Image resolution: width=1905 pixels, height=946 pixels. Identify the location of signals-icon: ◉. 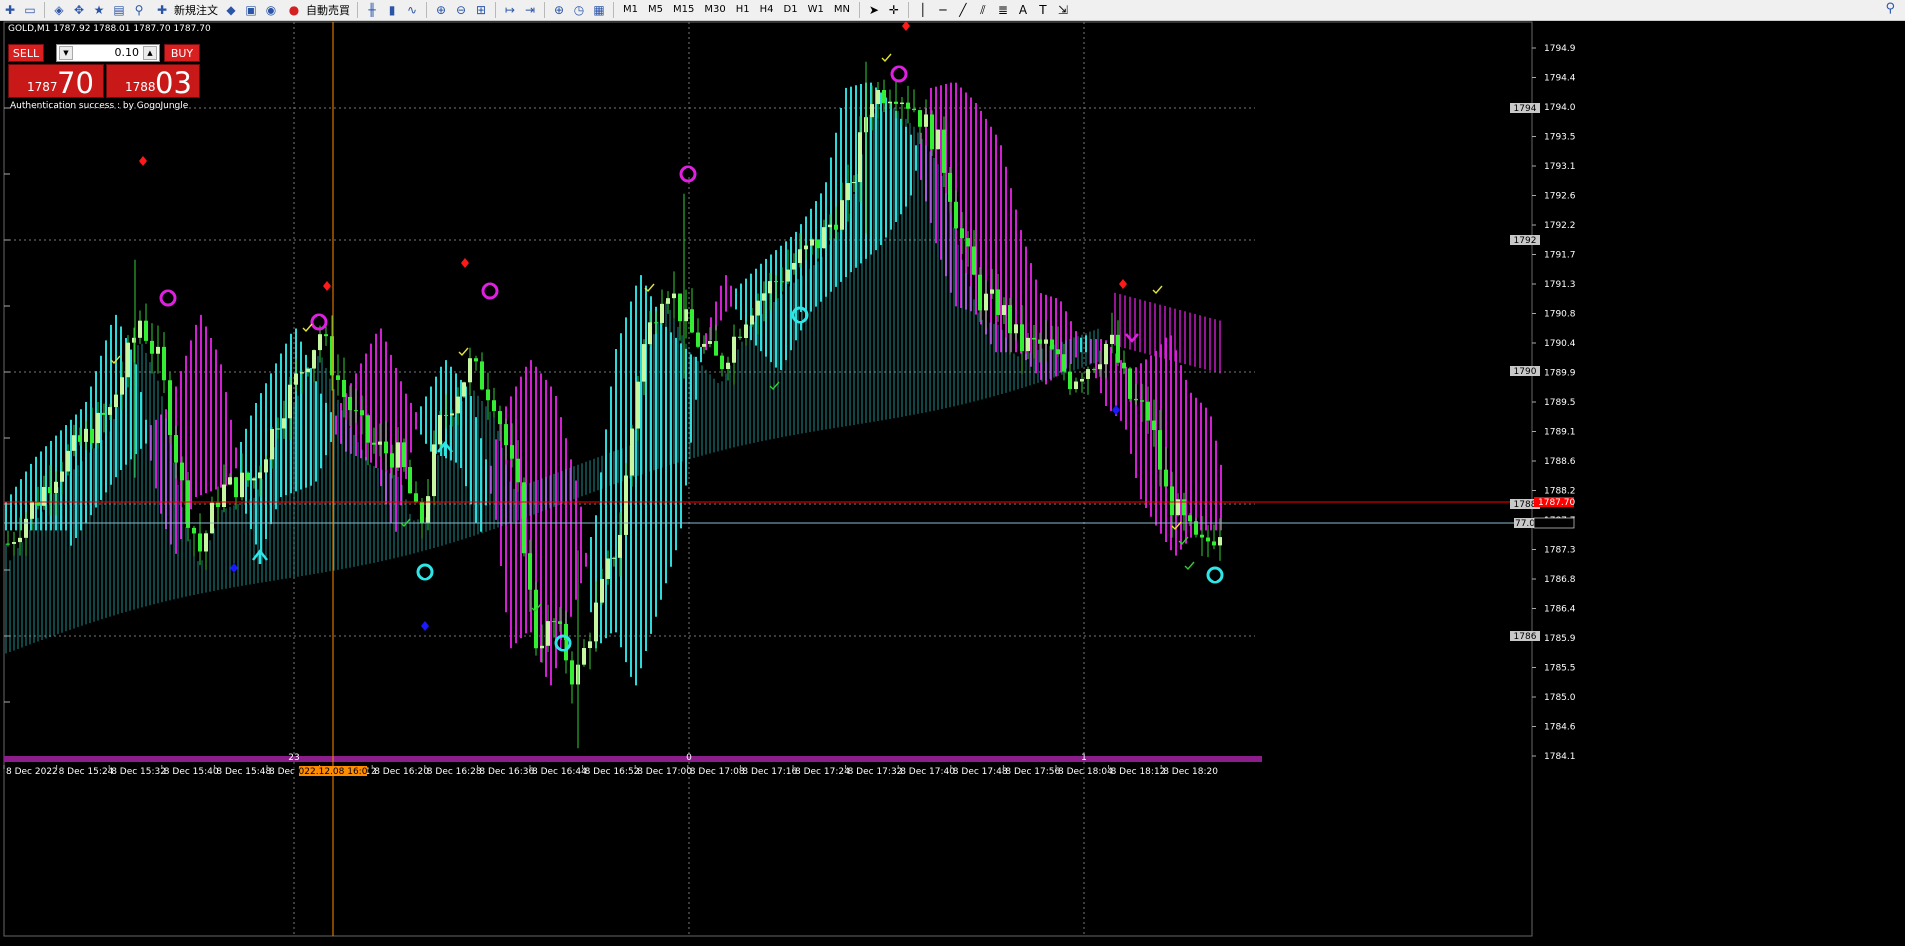
(271, 10).